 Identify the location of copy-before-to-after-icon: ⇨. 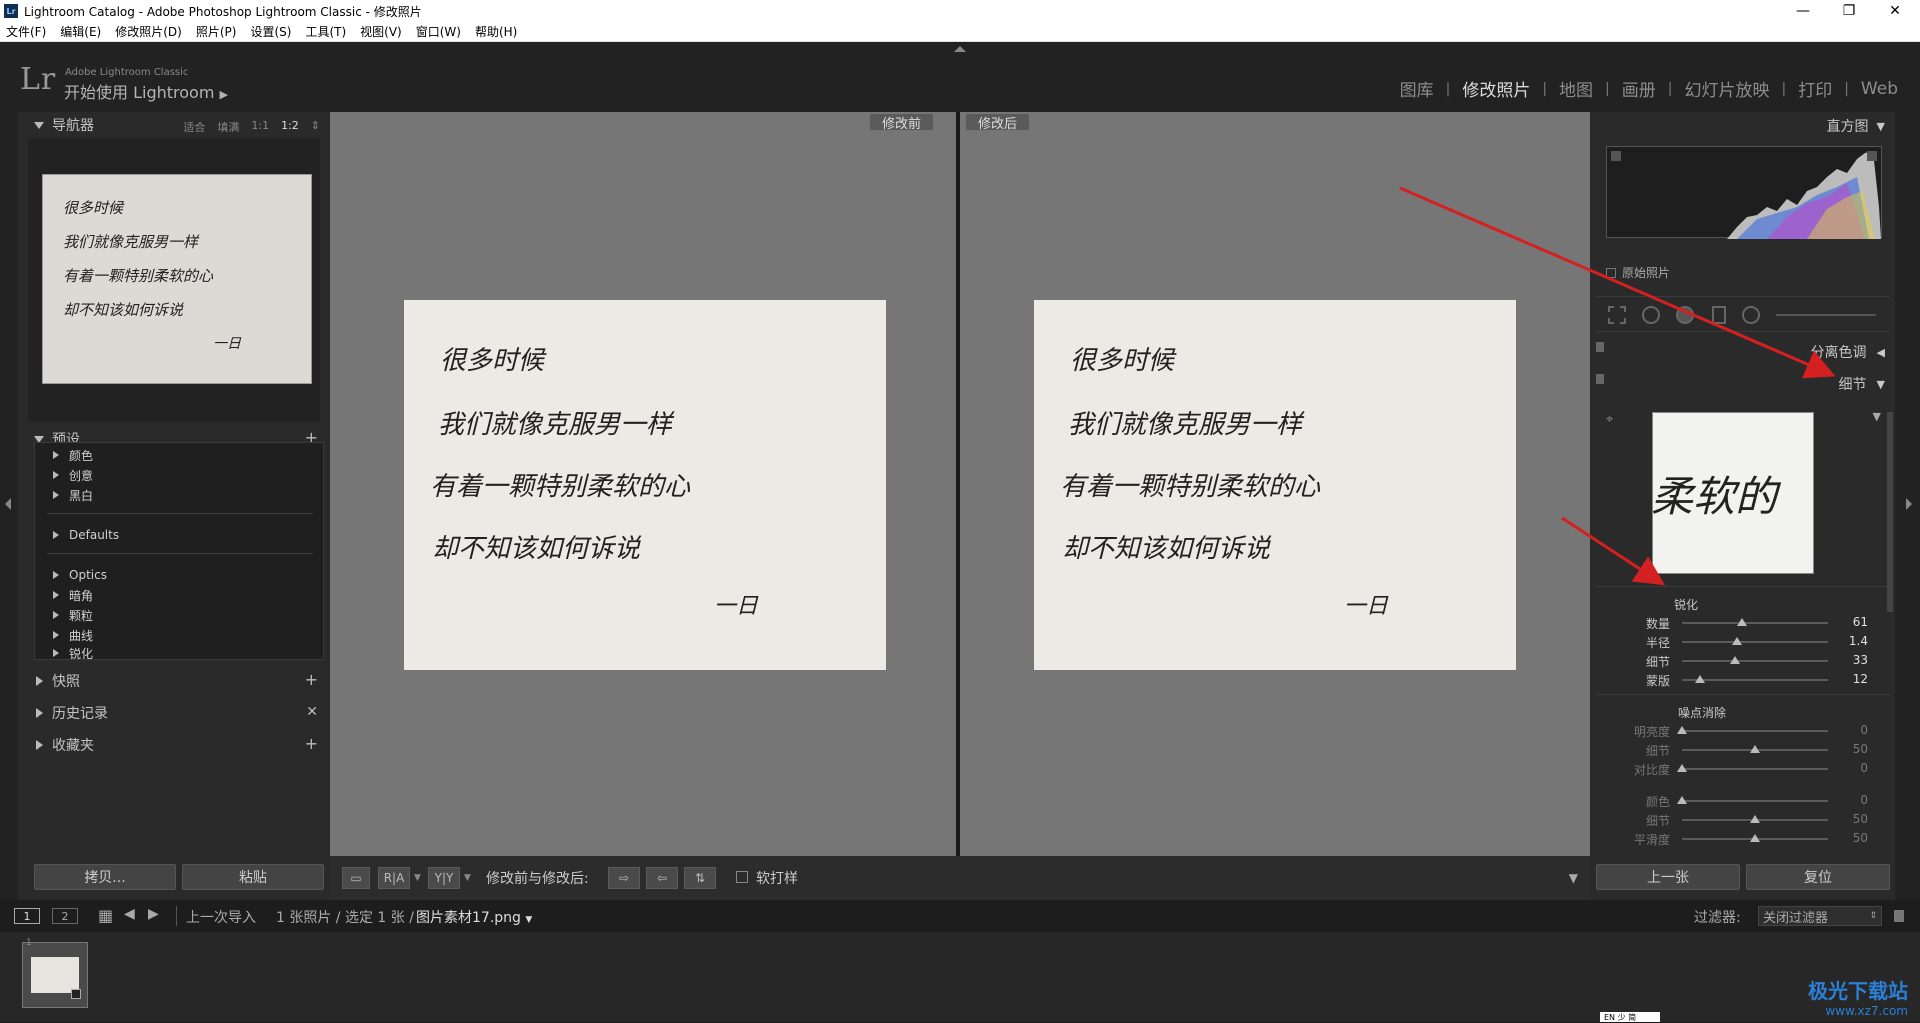
(624, 878).